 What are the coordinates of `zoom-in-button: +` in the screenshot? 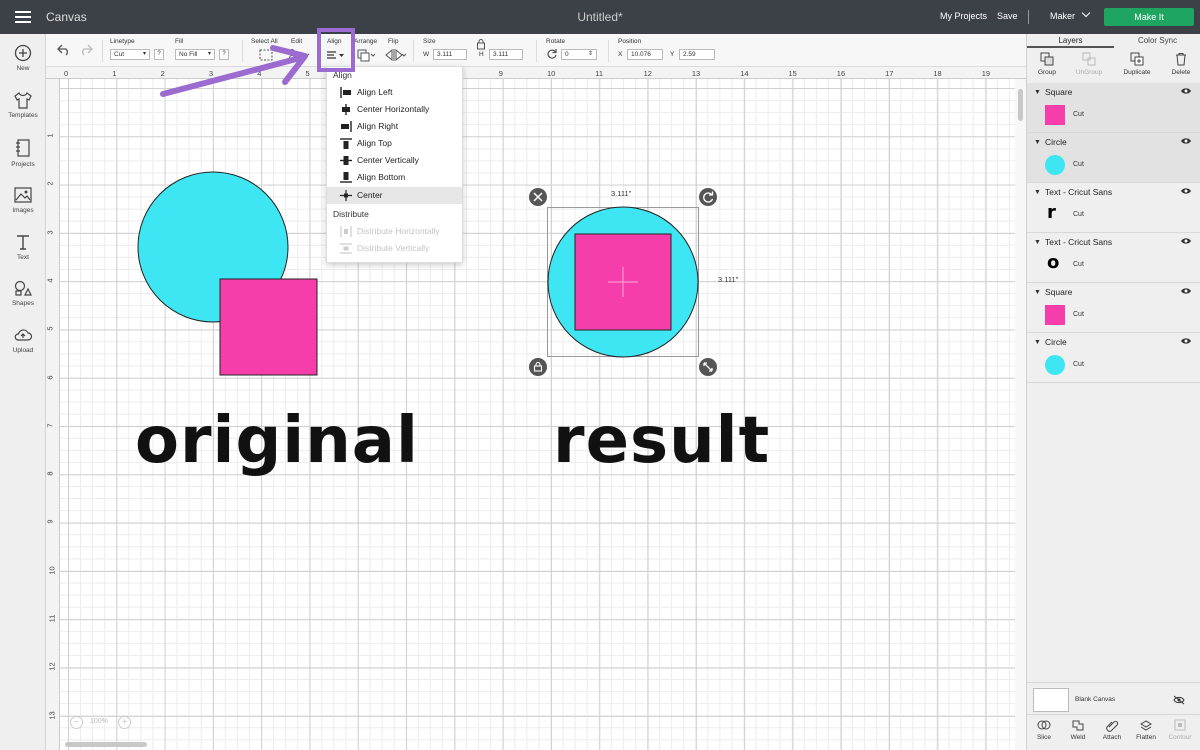 It's located at (124, 722).